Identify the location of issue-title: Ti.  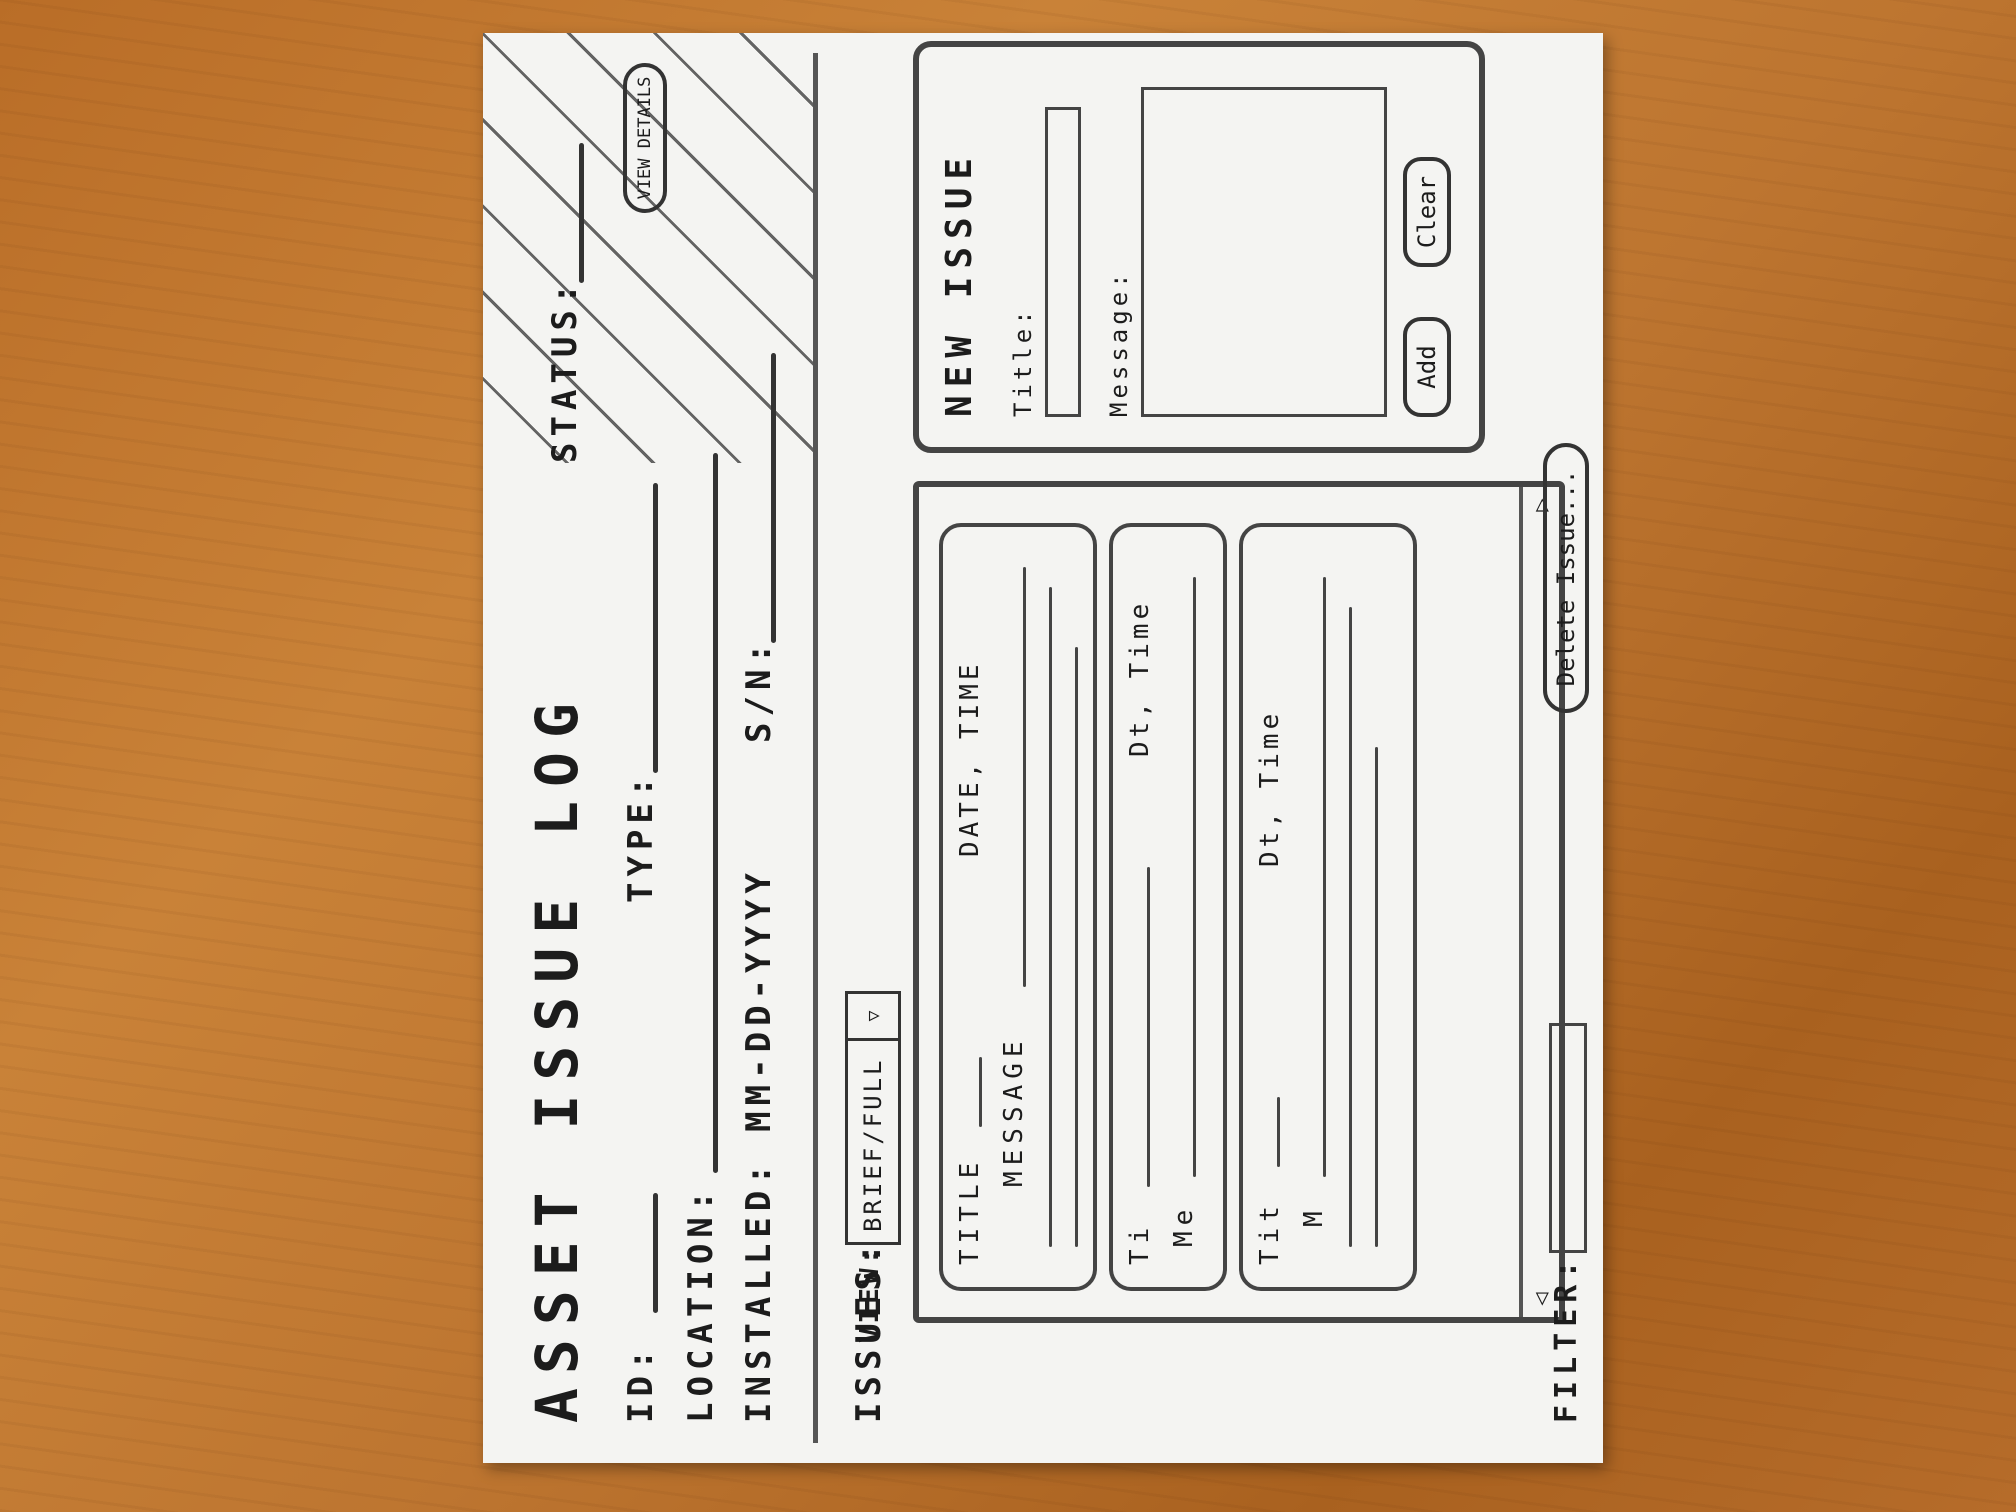
(1140, 1243).